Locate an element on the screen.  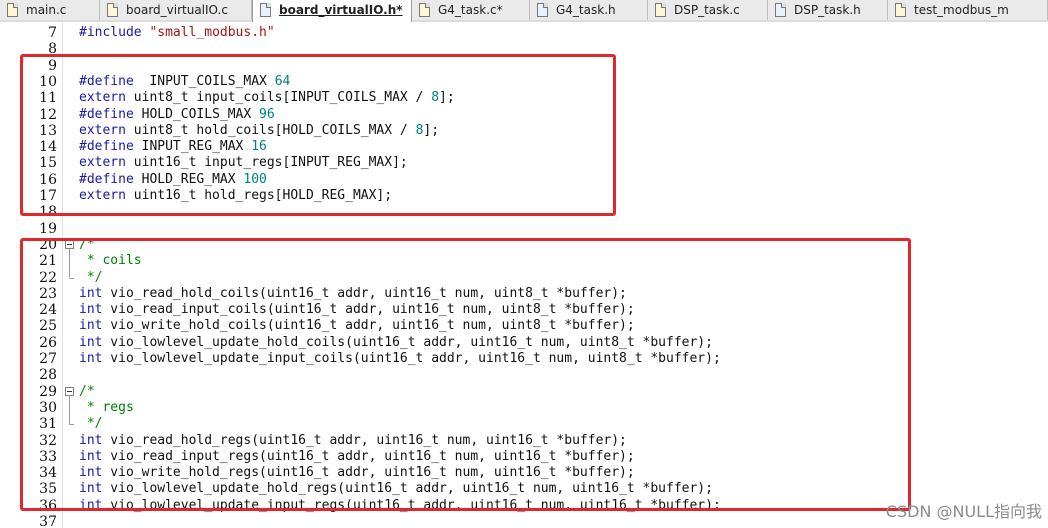
line-number: 30 is located at coordinates (48, 407).